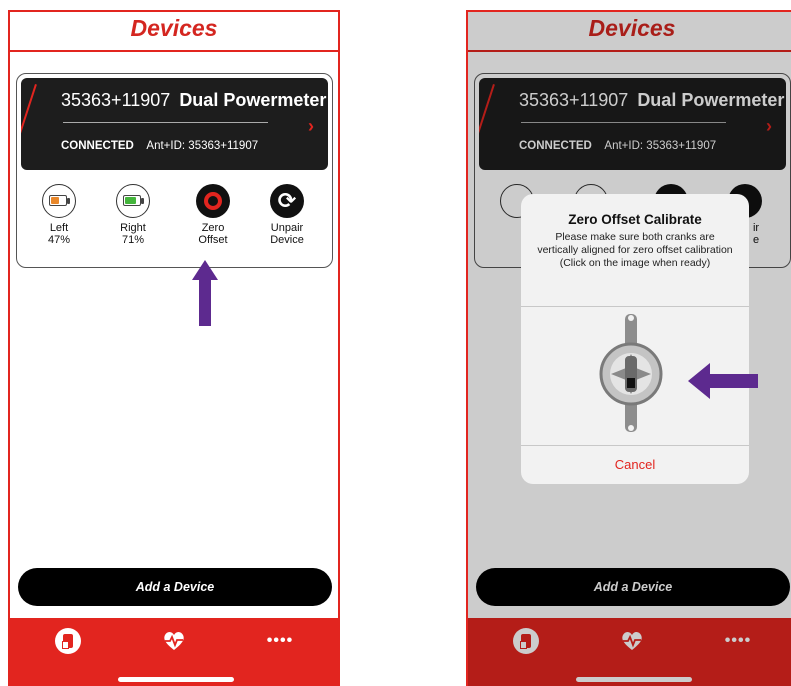 The width and height of the screenshot is (791, 686). Describe the element at coordinates (723, 381) in the screenshot. I see `annotation-arrow-left` at that location.